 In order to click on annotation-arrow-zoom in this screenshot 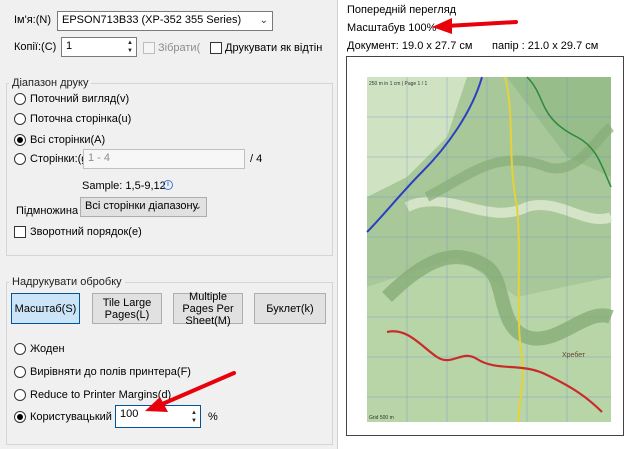, I will do `click(481, 24)`.